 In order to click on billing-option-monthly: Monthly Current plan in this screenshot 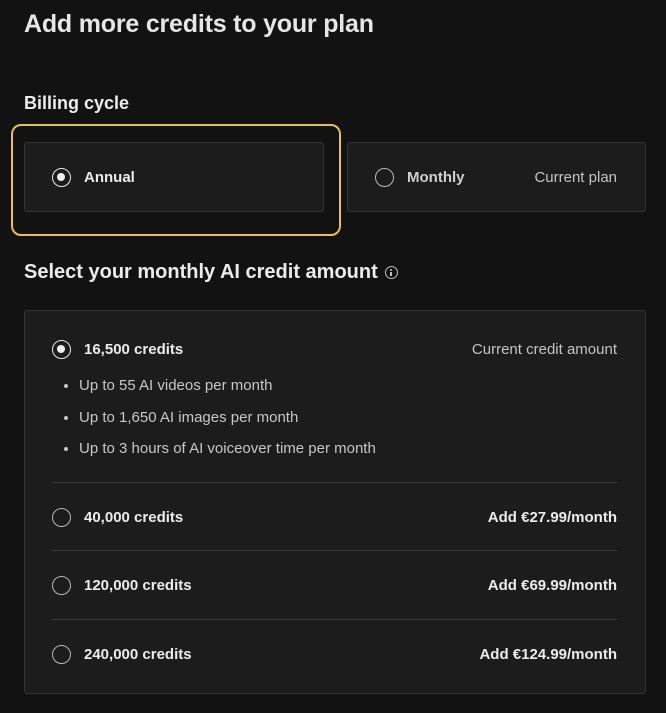, I will do `click(496, 177)`.